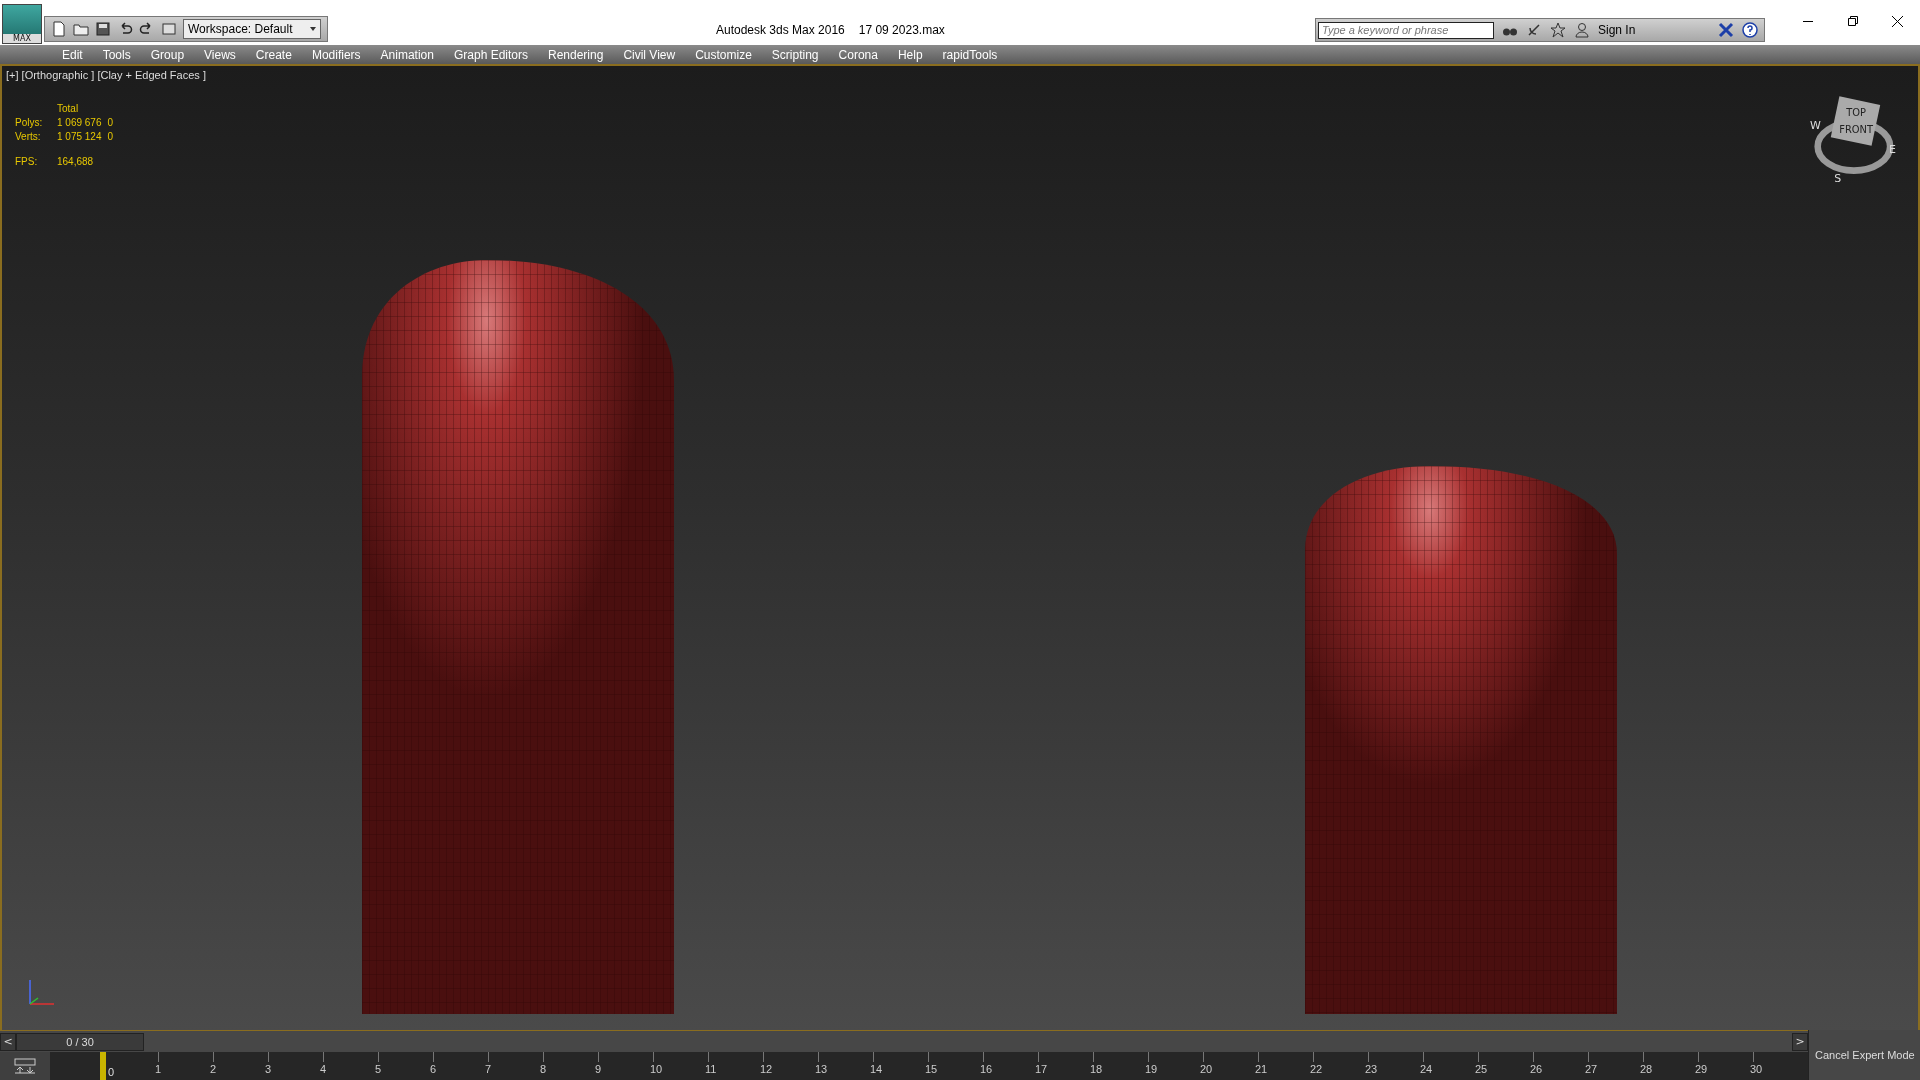 This screenshot has height=1080, width=1920. What do you see at coordinates (106, 75) in the screenshot?
I see `viewport-label: [+] [Orthographic ] [Clay + Edged Faces ]` at bounding box center [106, 75].